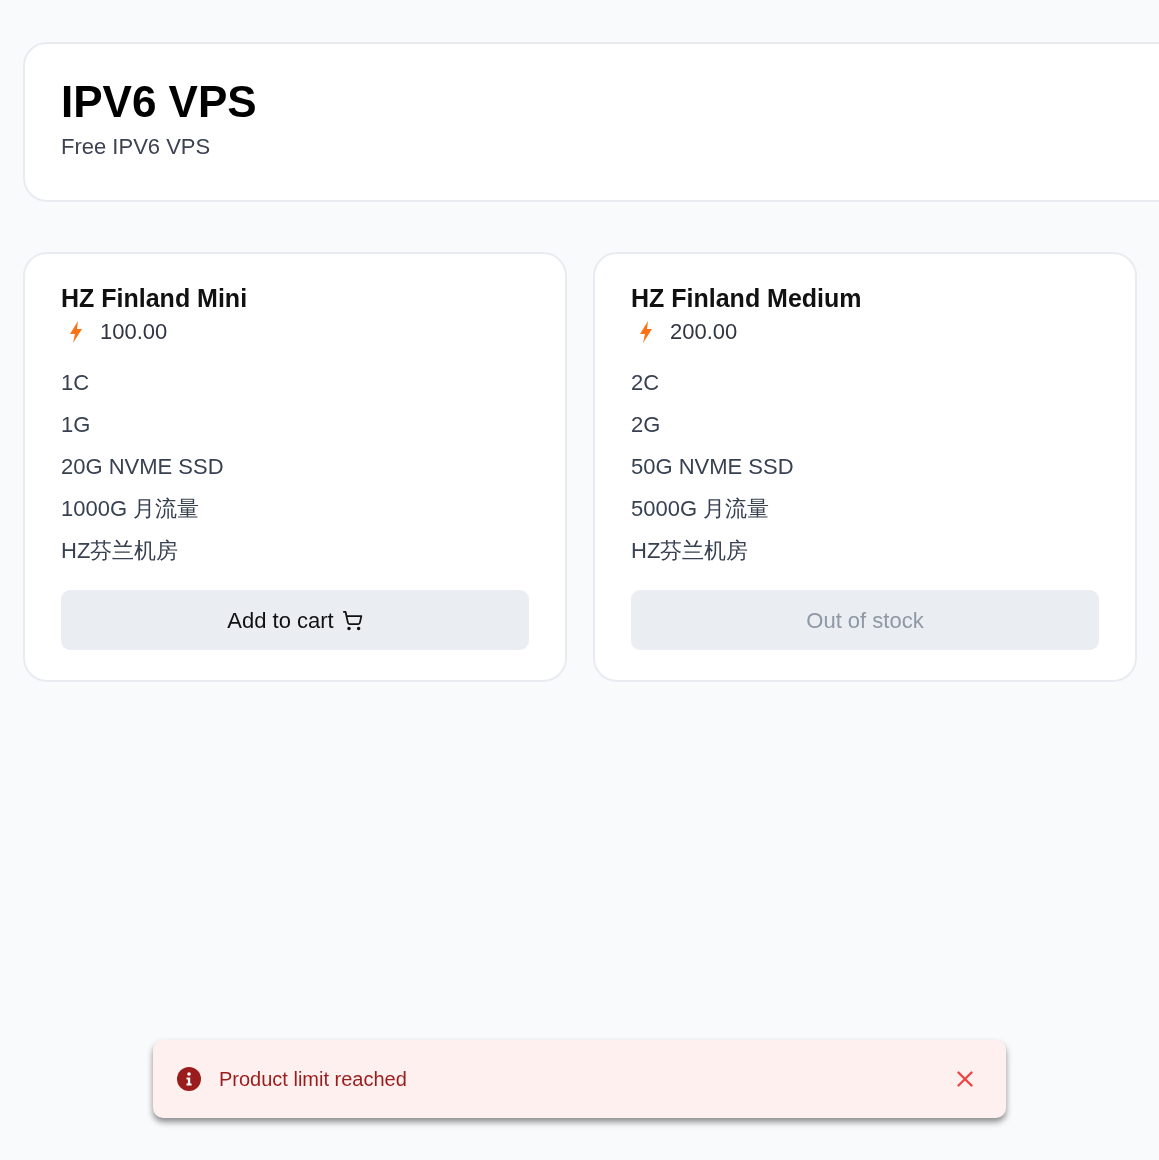  Describe the element at coordinates (154, 298) in the screenshot. I see `product-name: HZ Finland Mini` at that location.